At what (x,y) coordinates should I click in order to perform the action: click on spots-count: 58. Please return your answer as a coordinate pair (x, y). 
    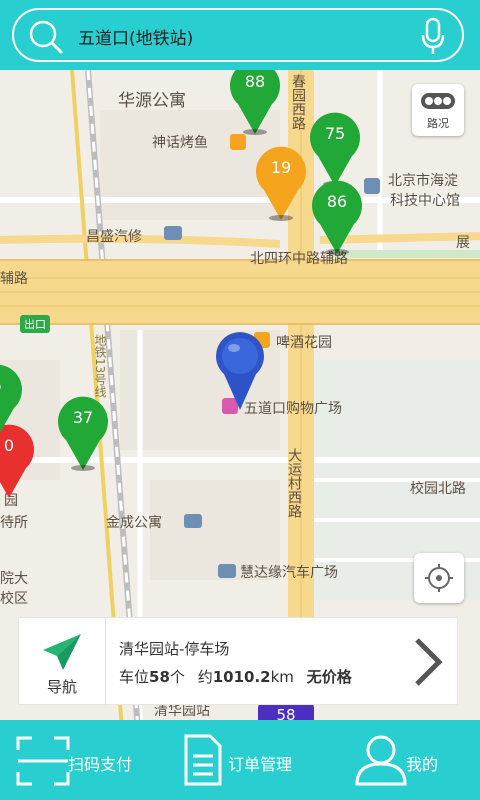
    Looking at the image, I should click on (159, 677).